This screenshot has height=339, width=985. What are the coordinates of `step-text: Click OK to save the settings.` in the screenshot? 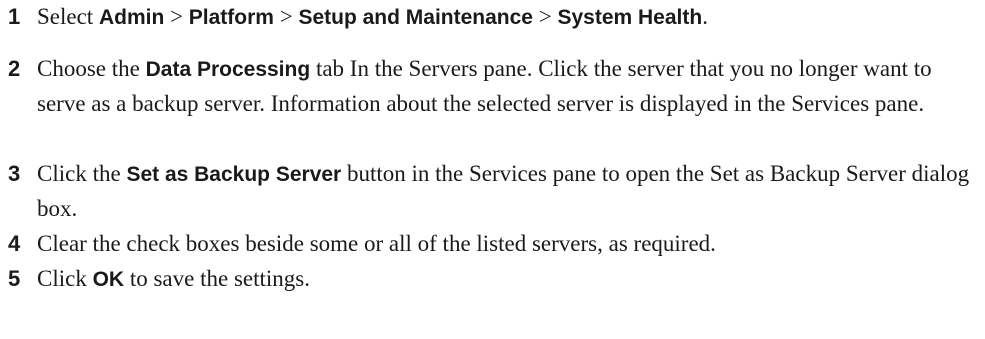 It's located at (173, 278).